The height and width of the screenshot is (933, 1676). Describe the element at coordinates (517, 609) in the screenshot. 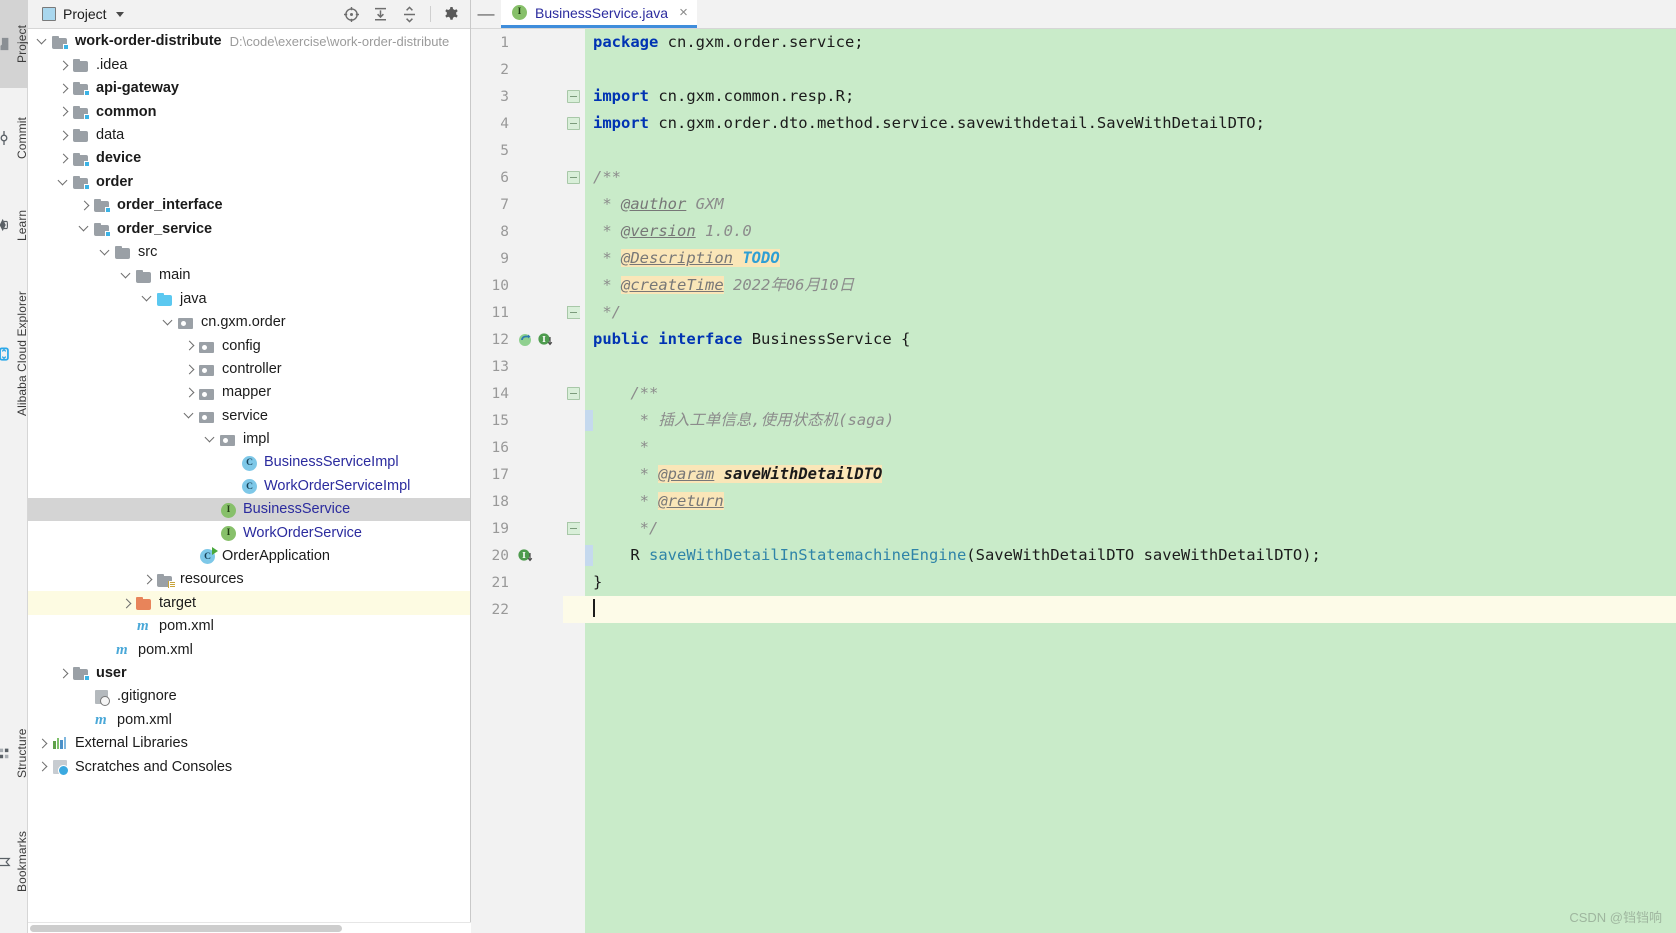

I see `gutter-line-22: 22` at that location.